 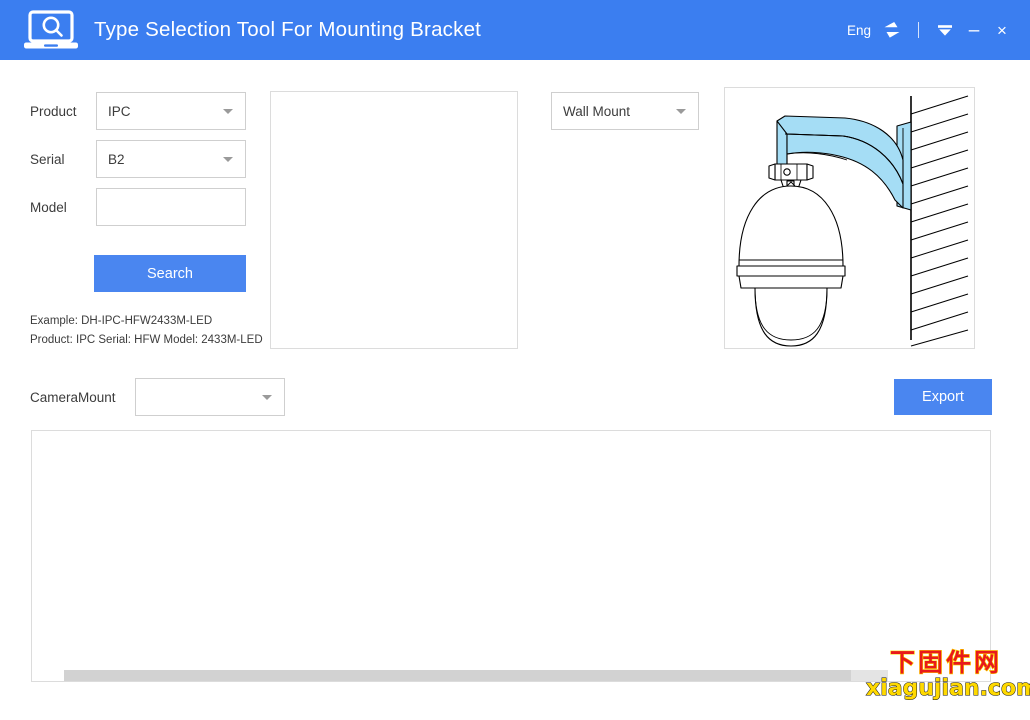 I want to click on mount-preview-panel, so click(x=849, y=218).